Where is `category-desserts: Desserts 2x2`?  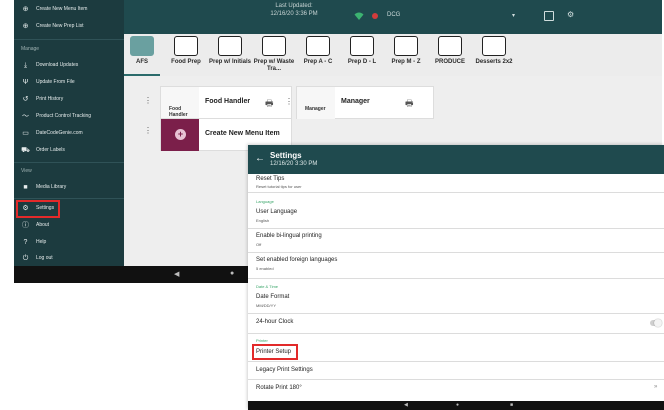
category-desserts: Desserts 2x2 is located at coordinates (494, 55).